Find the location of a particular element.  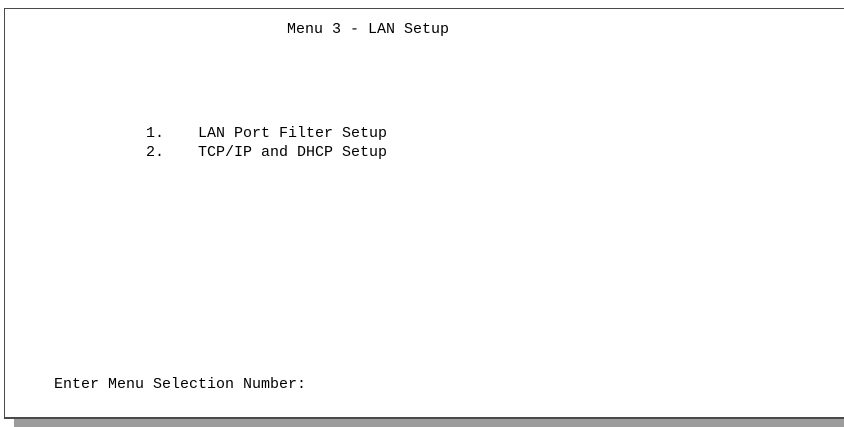

screen-title: Menu 3 - LAN Setup is located at coordinates (368, 29).